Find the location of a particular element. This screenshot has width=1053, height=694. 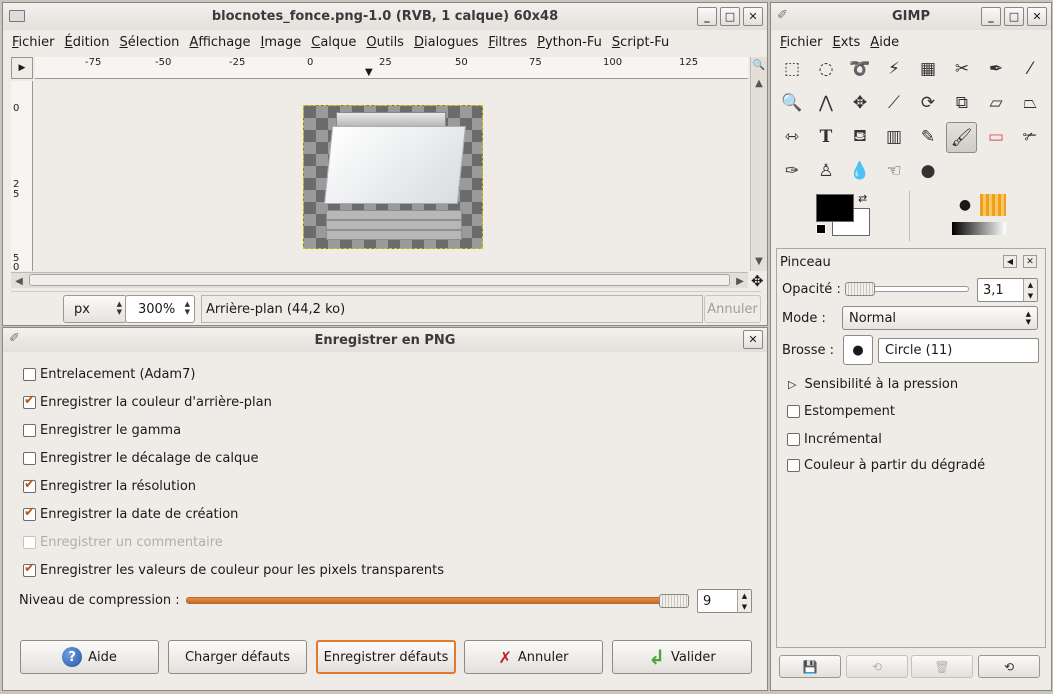

scale-icon: ⧉ is located at coordinates (962, 103).